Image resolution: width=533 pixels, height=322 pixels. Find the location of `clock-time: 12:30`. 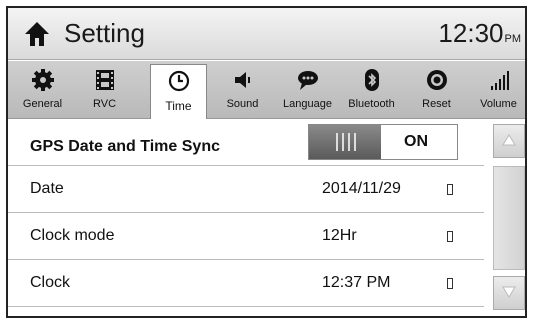

clock-time: 12:30 is located at coordinates (471, 33).